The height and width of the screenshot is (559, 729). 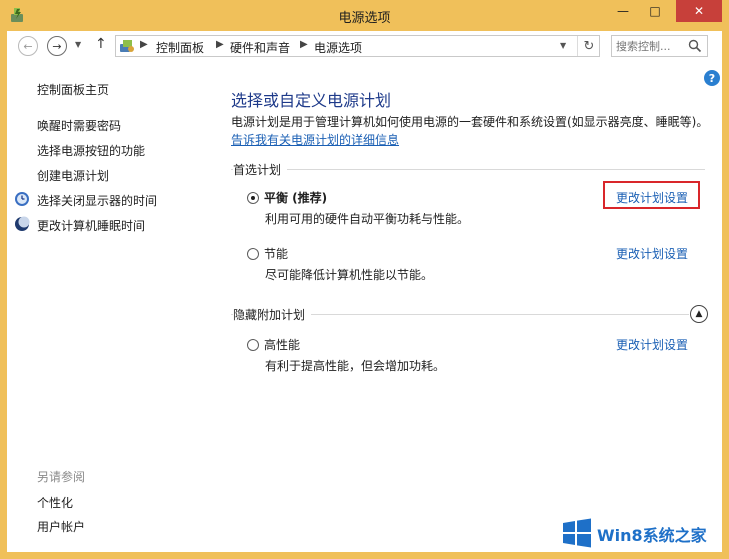 What do you see at coordinates (253, 345) in the screenshot?
I see `radio-high-performance` at bounding box center [253, 345].